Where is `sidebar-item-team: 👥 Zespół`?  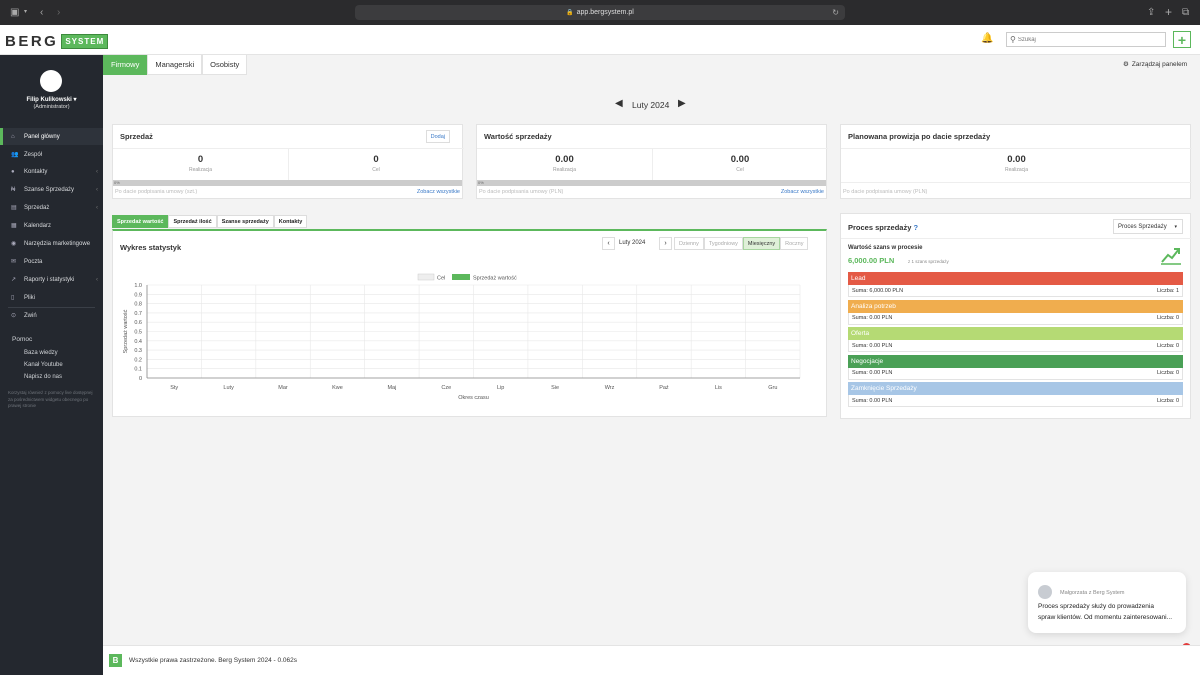 sidebar-item-team: 👥 Zespół is located at coordinates (51, 154).